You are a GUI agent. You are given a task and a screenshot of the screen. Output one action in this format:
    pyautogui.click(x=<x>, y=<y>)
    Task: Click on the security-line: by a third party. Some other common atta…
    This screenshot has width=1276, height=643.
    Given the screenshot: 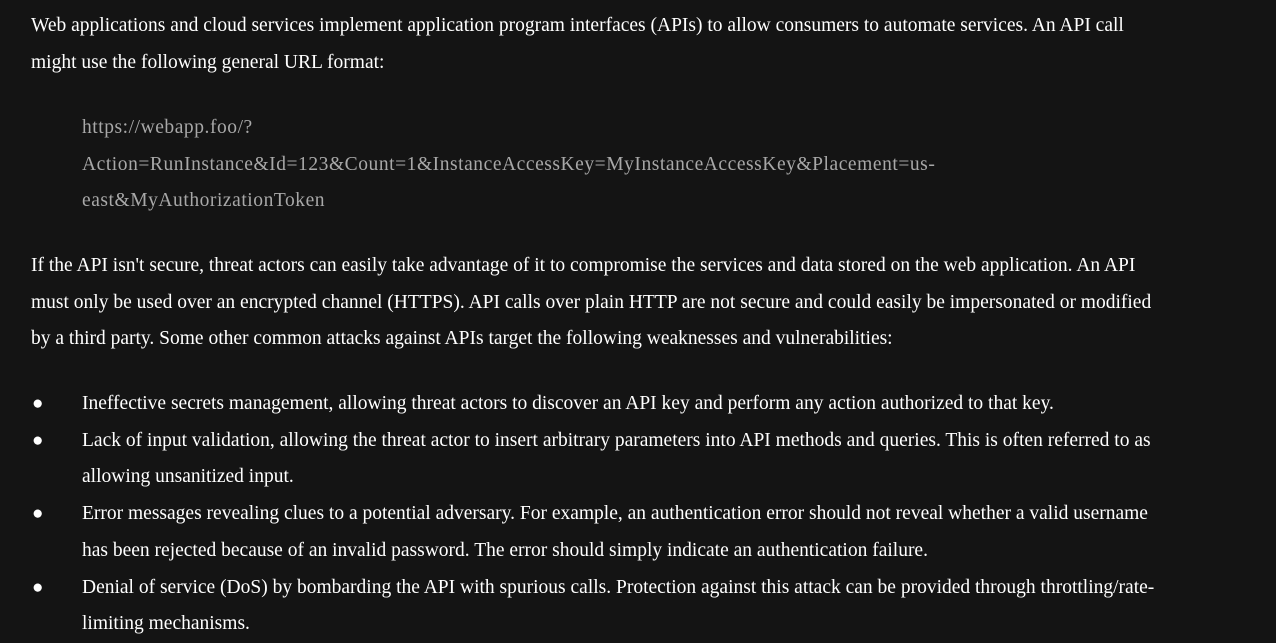 What is the action you would take?
    pyautogui.click(x=462, y=339)
    